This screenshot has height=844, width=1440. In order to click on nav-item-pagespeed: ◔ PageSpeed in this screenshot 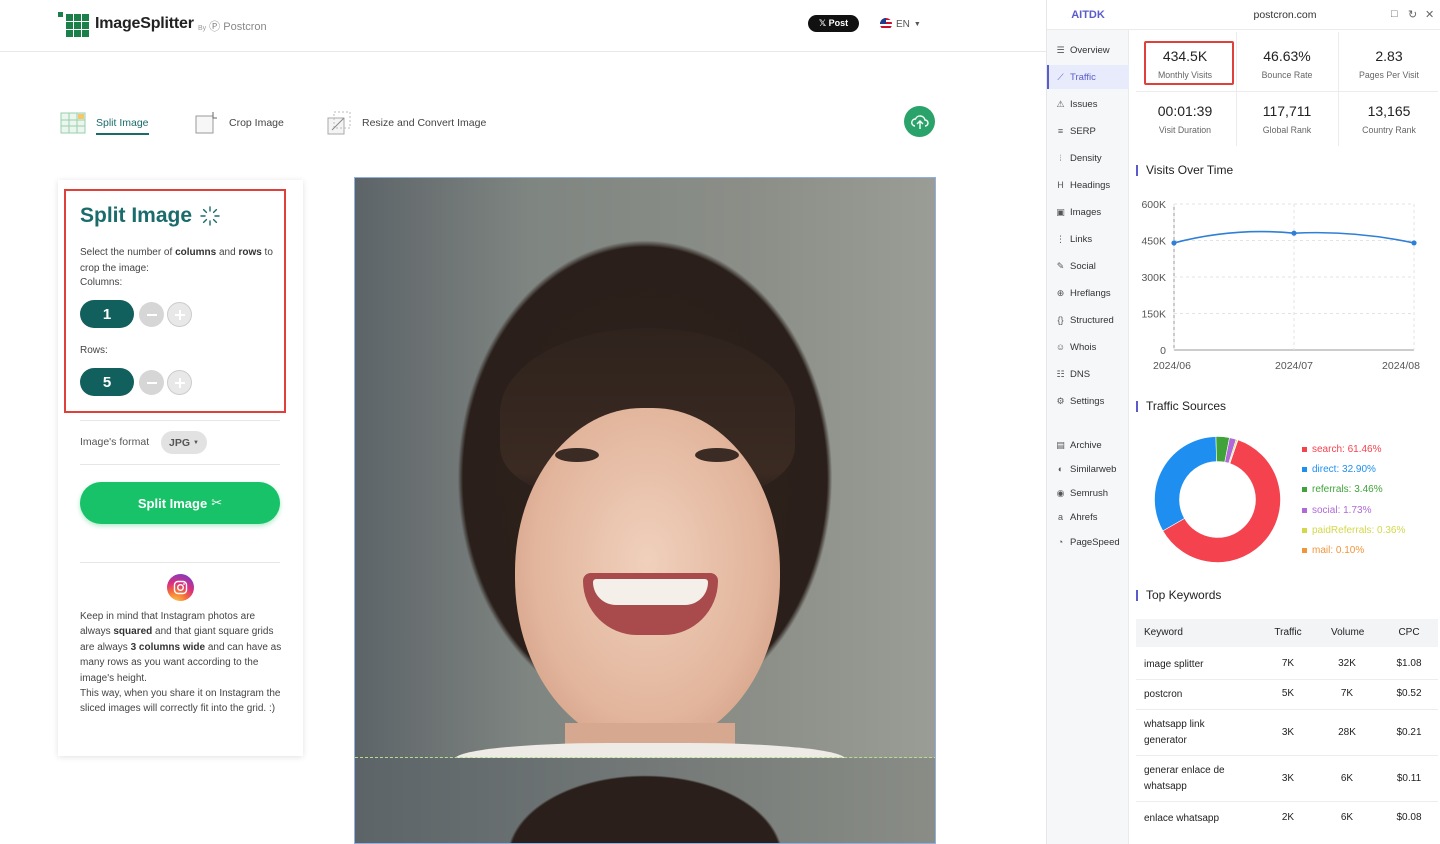, I will do `click(1088, 542)`.